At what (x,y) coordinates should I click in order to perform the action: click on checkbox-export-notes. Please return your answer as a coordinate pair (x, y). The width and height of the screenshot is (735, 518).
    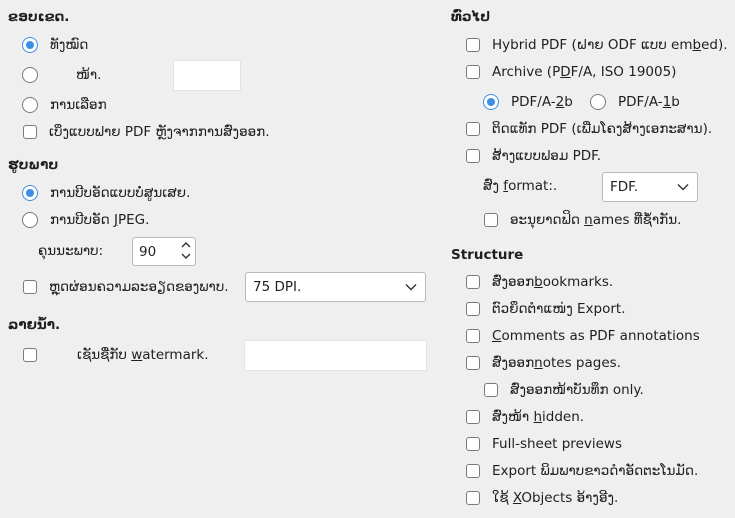
    Looking at the image, I should click on (473, 363).